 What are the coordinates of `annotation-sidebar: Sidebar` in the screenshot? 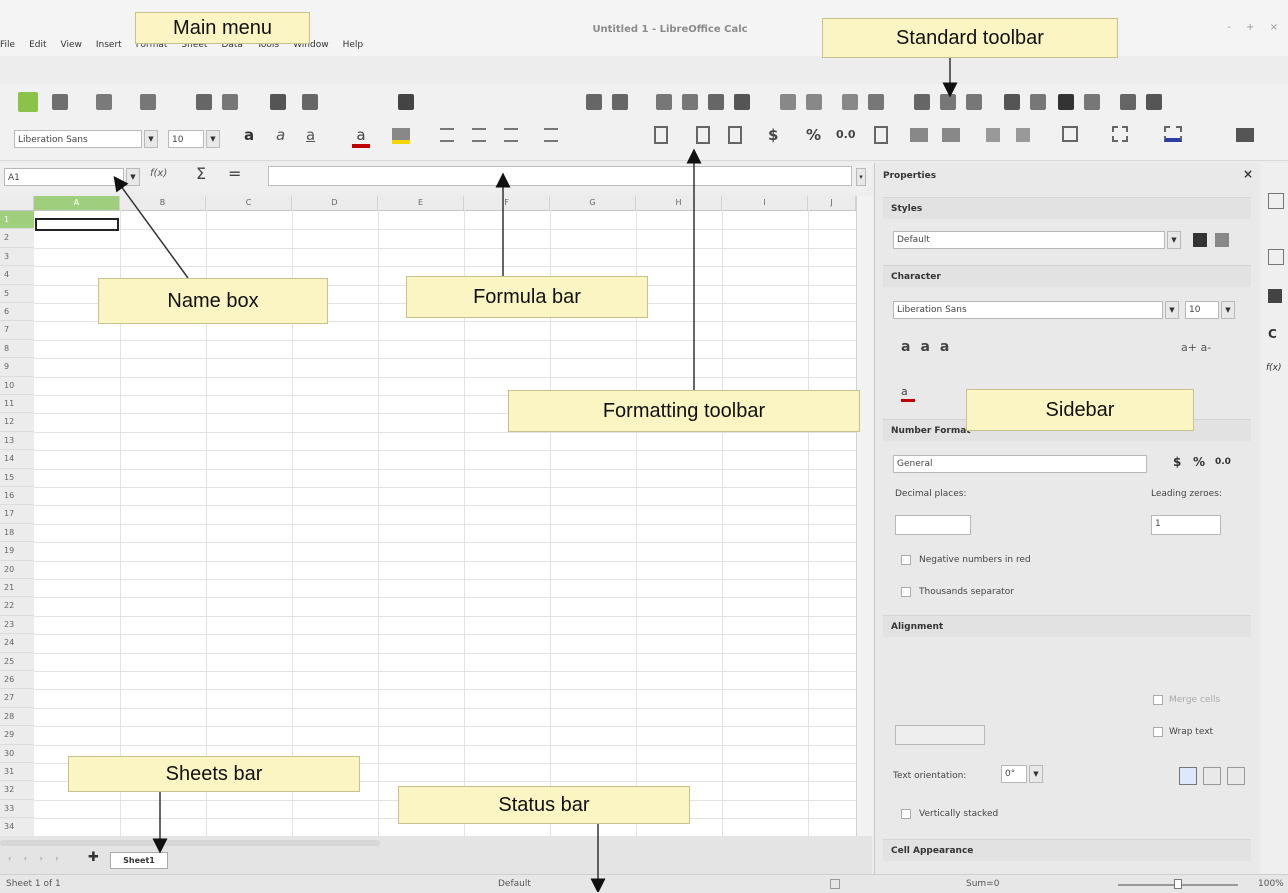 It's located at (1080, 410).